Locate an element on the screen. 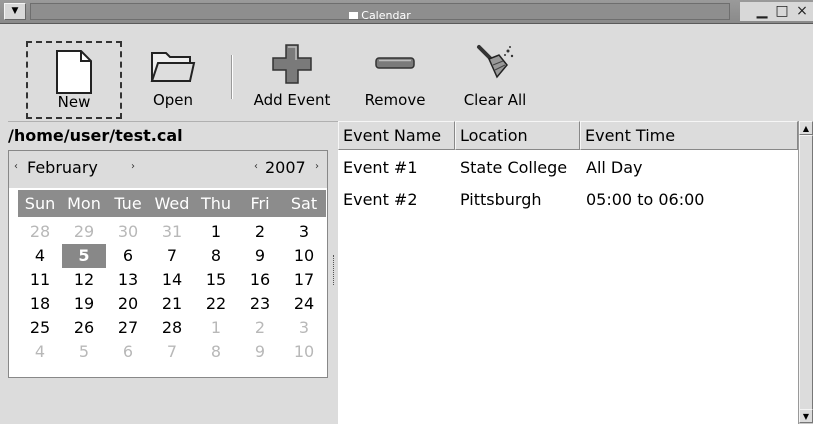  calendar-month: February is located at coordinates (62, 167).